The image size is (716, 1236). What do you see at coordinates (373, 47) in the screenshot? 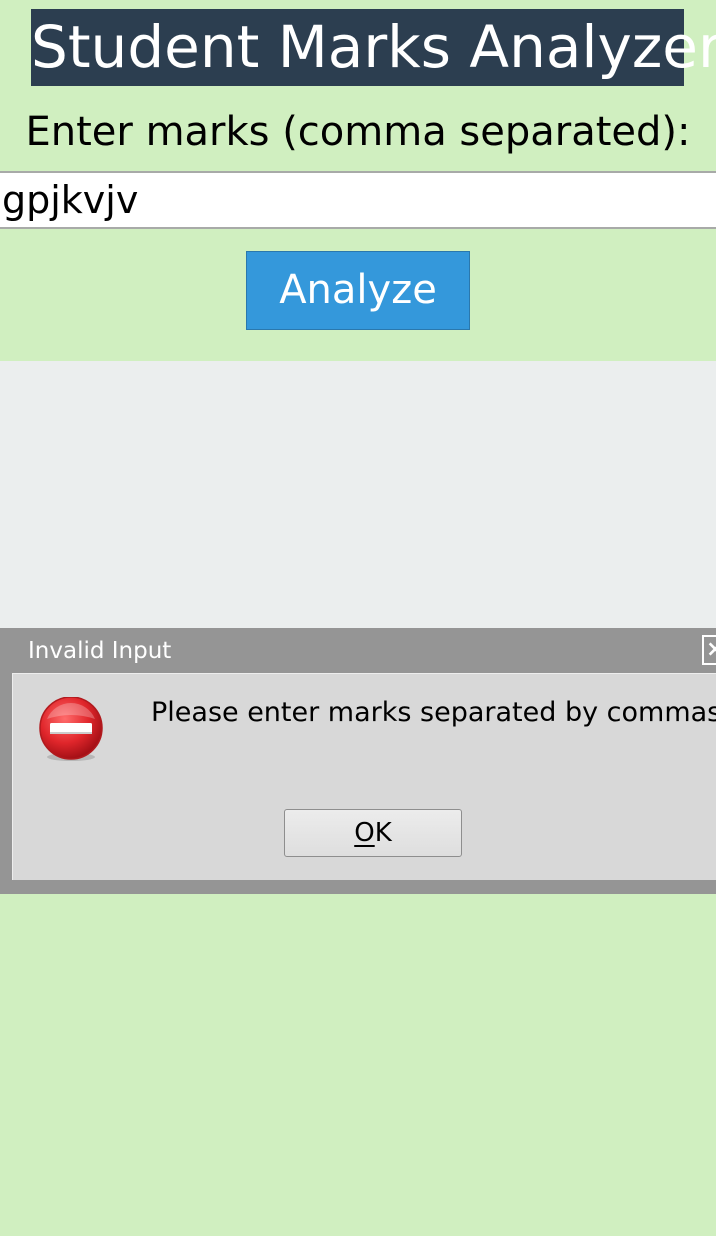
I see `app-title: Student Marks Analyzer` at bounding box center [373, 47].